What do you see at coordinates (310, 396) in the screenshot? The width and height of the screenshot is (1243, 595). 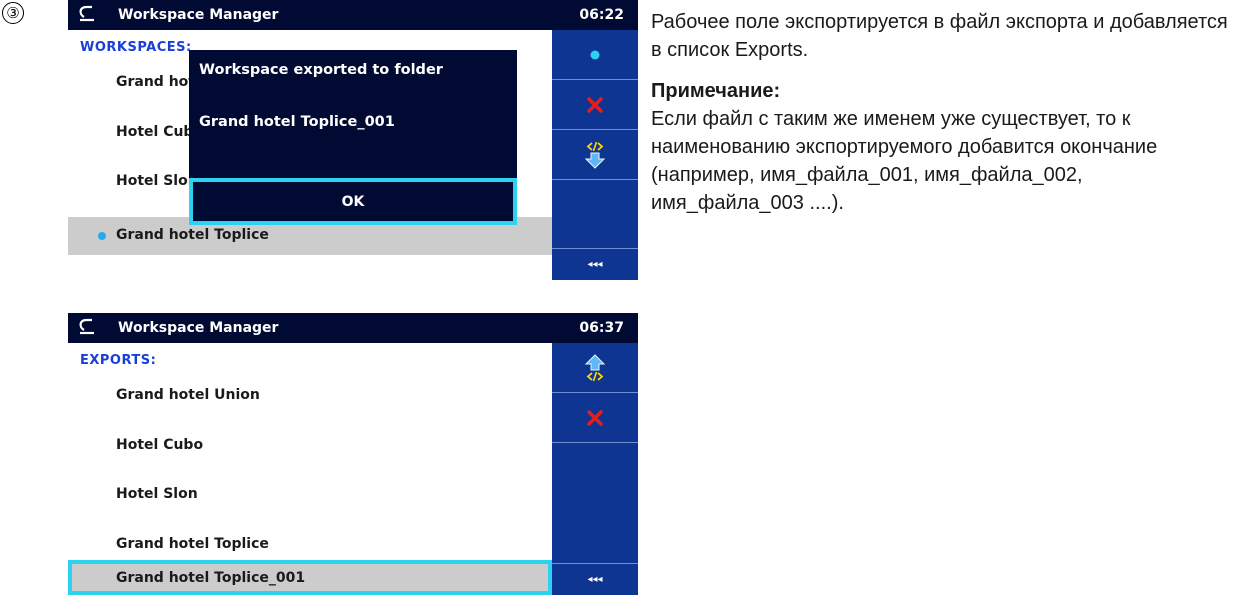 I see `list-item: Grand hotel Union` at bounding box center [310, 396].